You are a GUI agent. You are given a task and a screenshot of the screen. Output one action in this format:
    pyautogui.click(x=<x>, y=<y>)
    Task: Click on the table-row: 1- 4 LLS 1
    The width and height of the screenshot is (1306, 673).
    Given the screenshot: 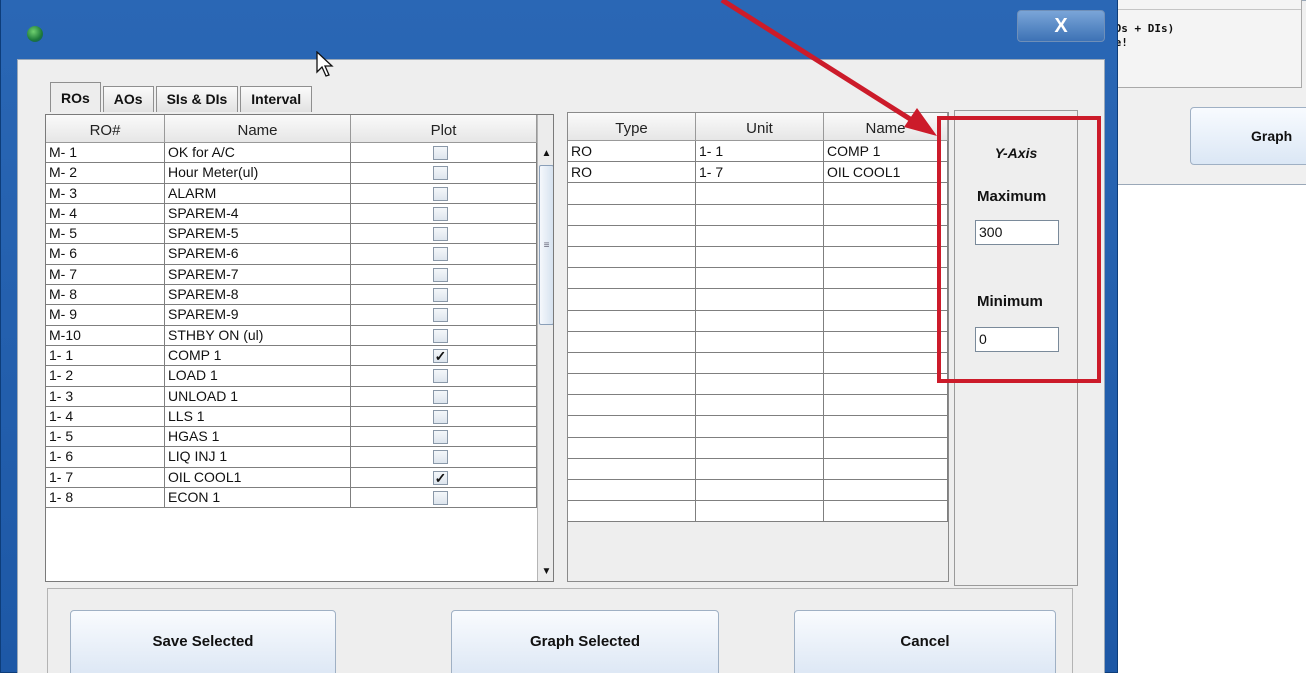 What is the action you would take?
    pyautogui.click(x=291, y=417)
    